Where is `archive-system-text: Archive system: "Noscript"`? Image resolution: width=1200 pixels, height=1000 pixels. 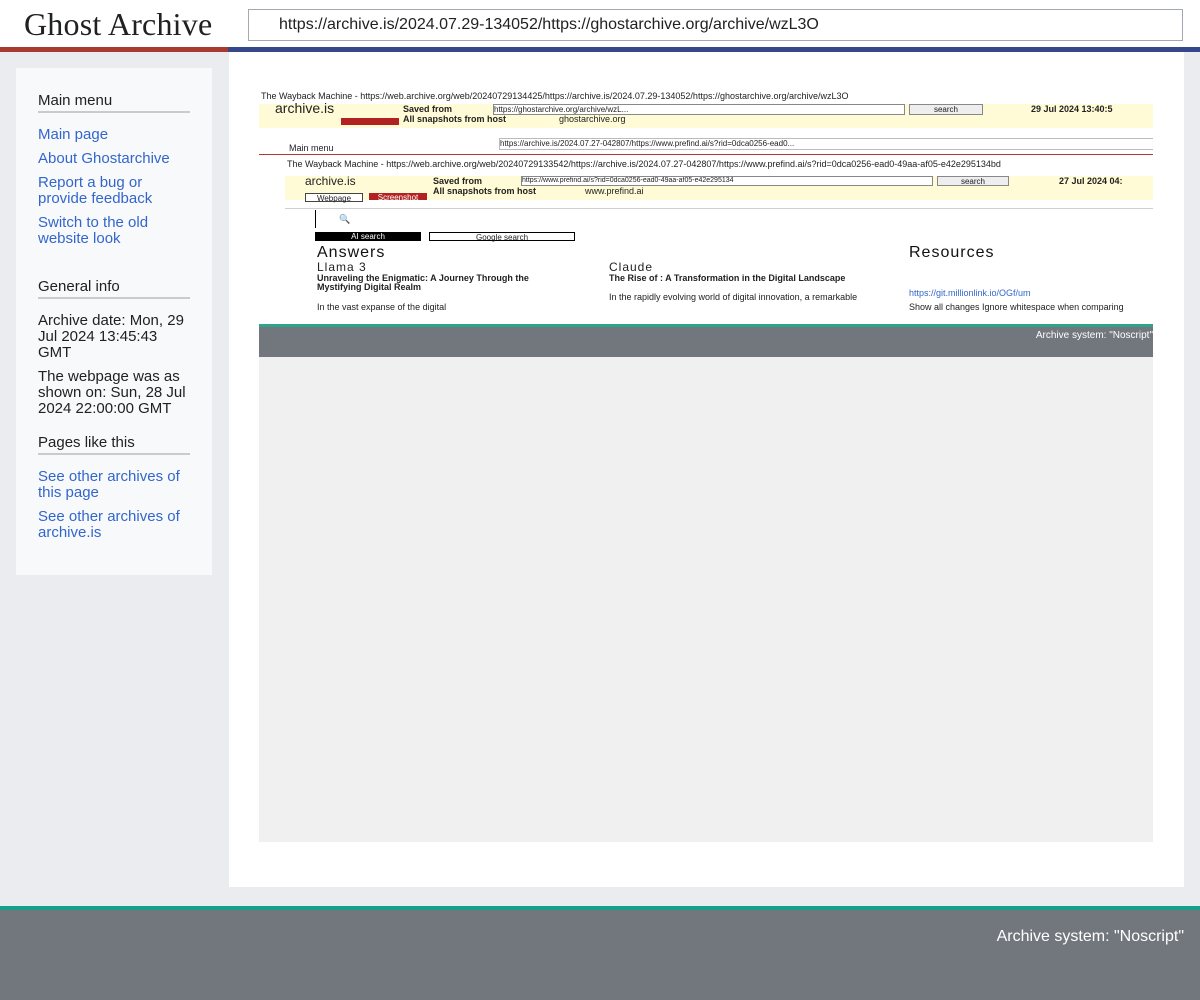
archive-system-text: Archive system: "Noscript" is located at coordinates (1090, 936).